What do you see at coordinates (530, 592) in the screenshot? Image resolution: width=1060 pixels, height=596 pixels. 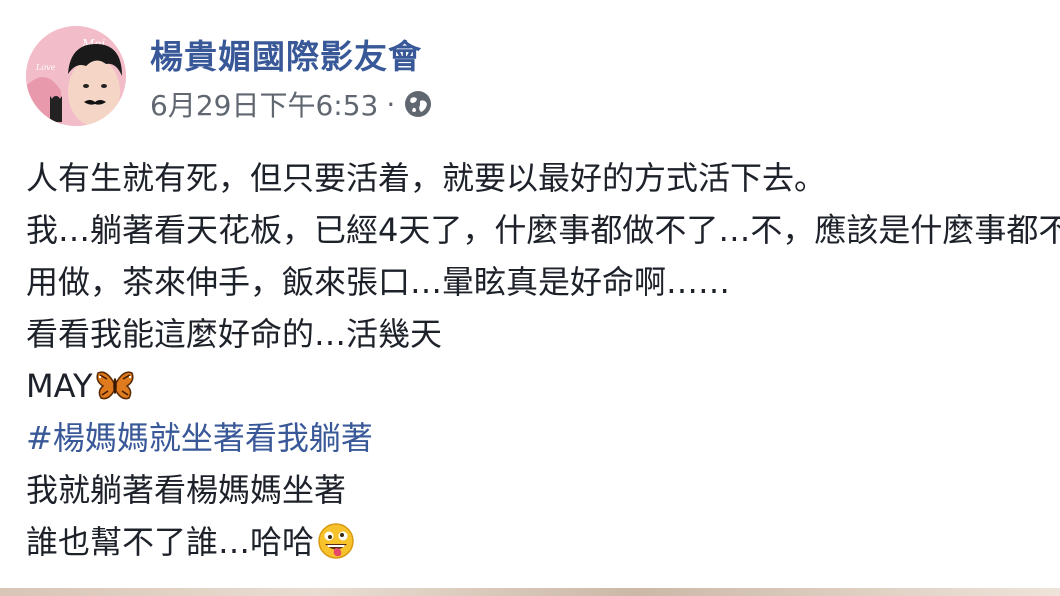 I see `image-preview-edge` at bounding box center [530, 592].